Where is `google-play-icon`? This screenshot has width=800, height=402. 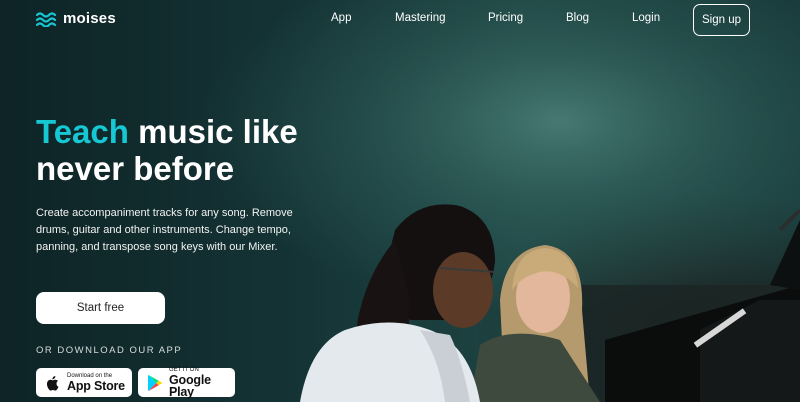 google-play-icon is located at coordinates (155, 382).